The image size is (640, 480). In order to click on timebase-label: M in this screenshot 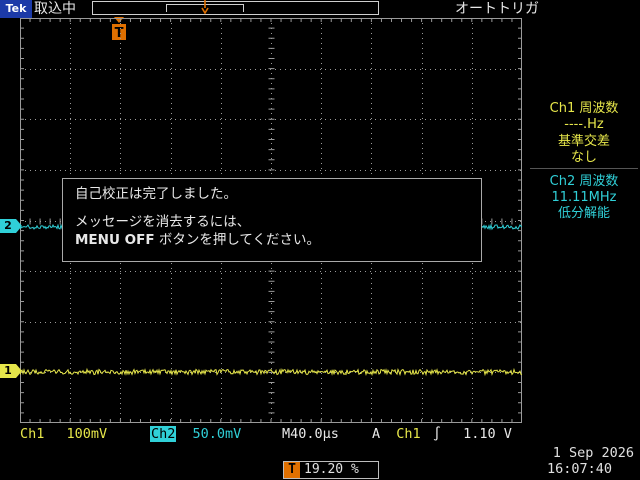, I will do `click(286, 434)`.